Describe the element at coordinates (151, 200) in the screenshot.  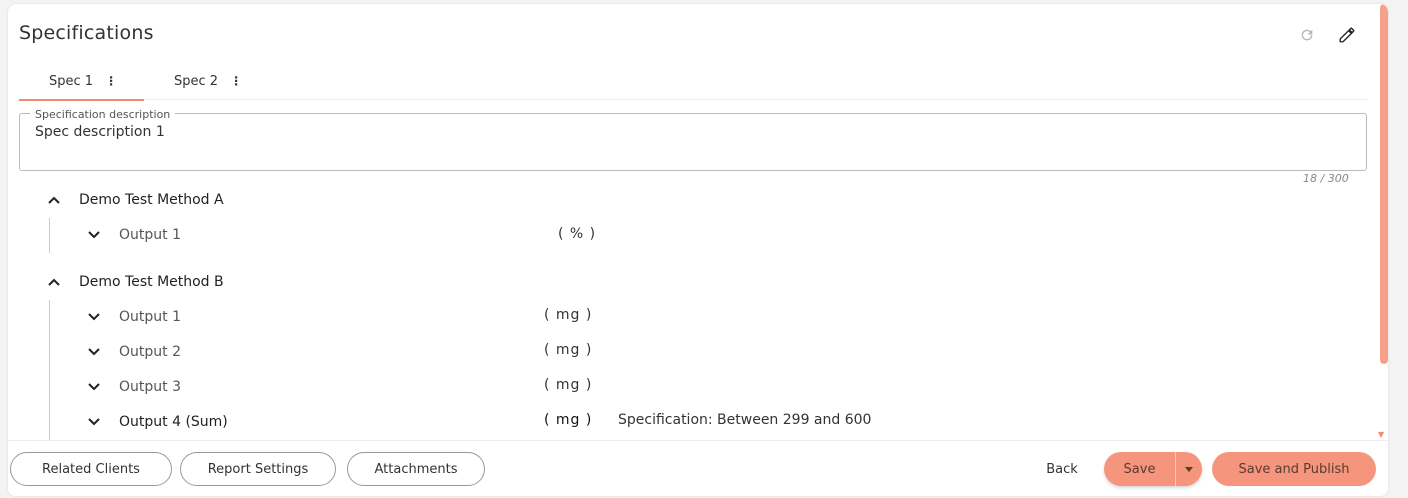
I see `method-name: Demo Test Method A` at that location.